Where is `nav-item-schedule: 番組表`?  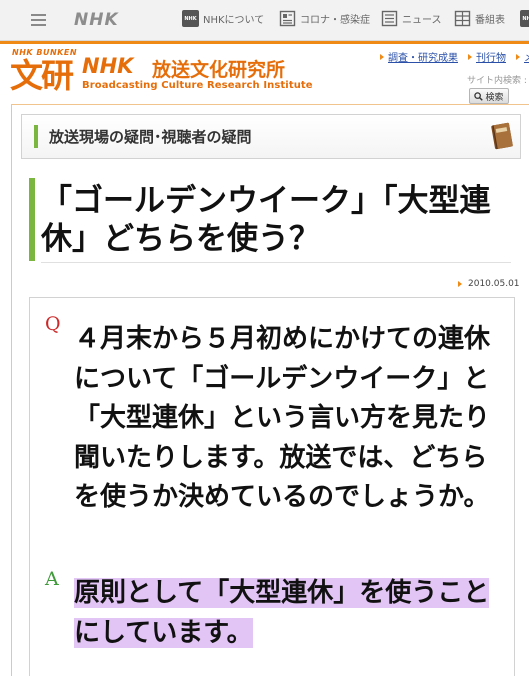 nav-item-schedule: 番組表 is located at coordinates (479, 18).